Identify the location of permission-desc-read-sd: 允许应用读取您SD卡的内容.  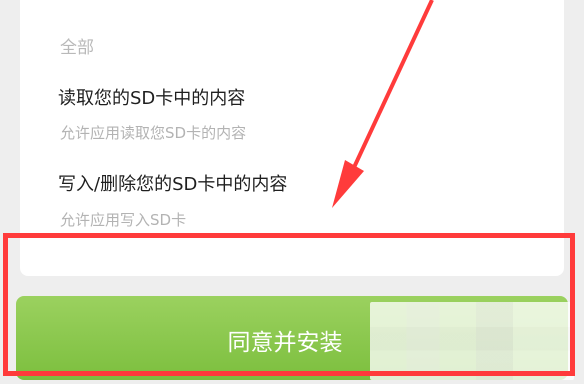
(153, 133).